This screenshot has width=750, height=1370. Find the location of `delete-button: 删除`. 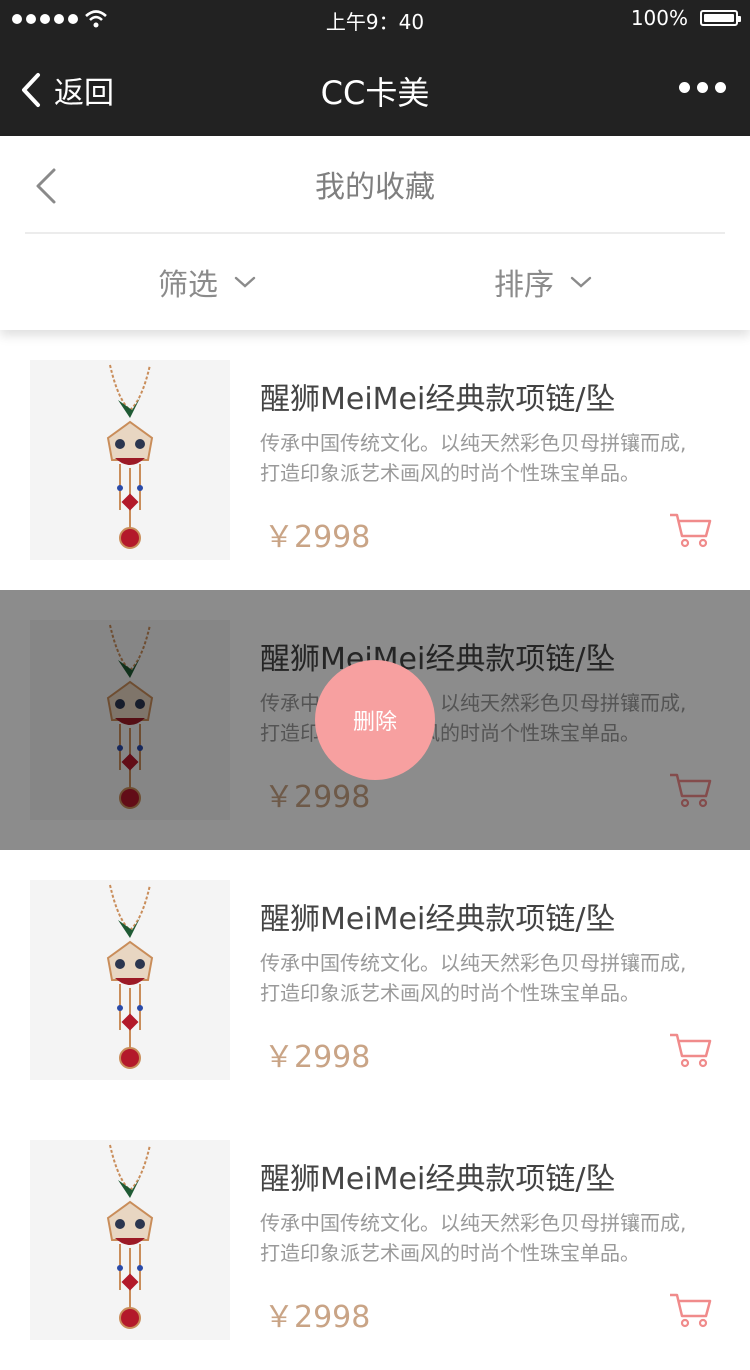

delete-button: 删除 is located at coordinates (375, 720).